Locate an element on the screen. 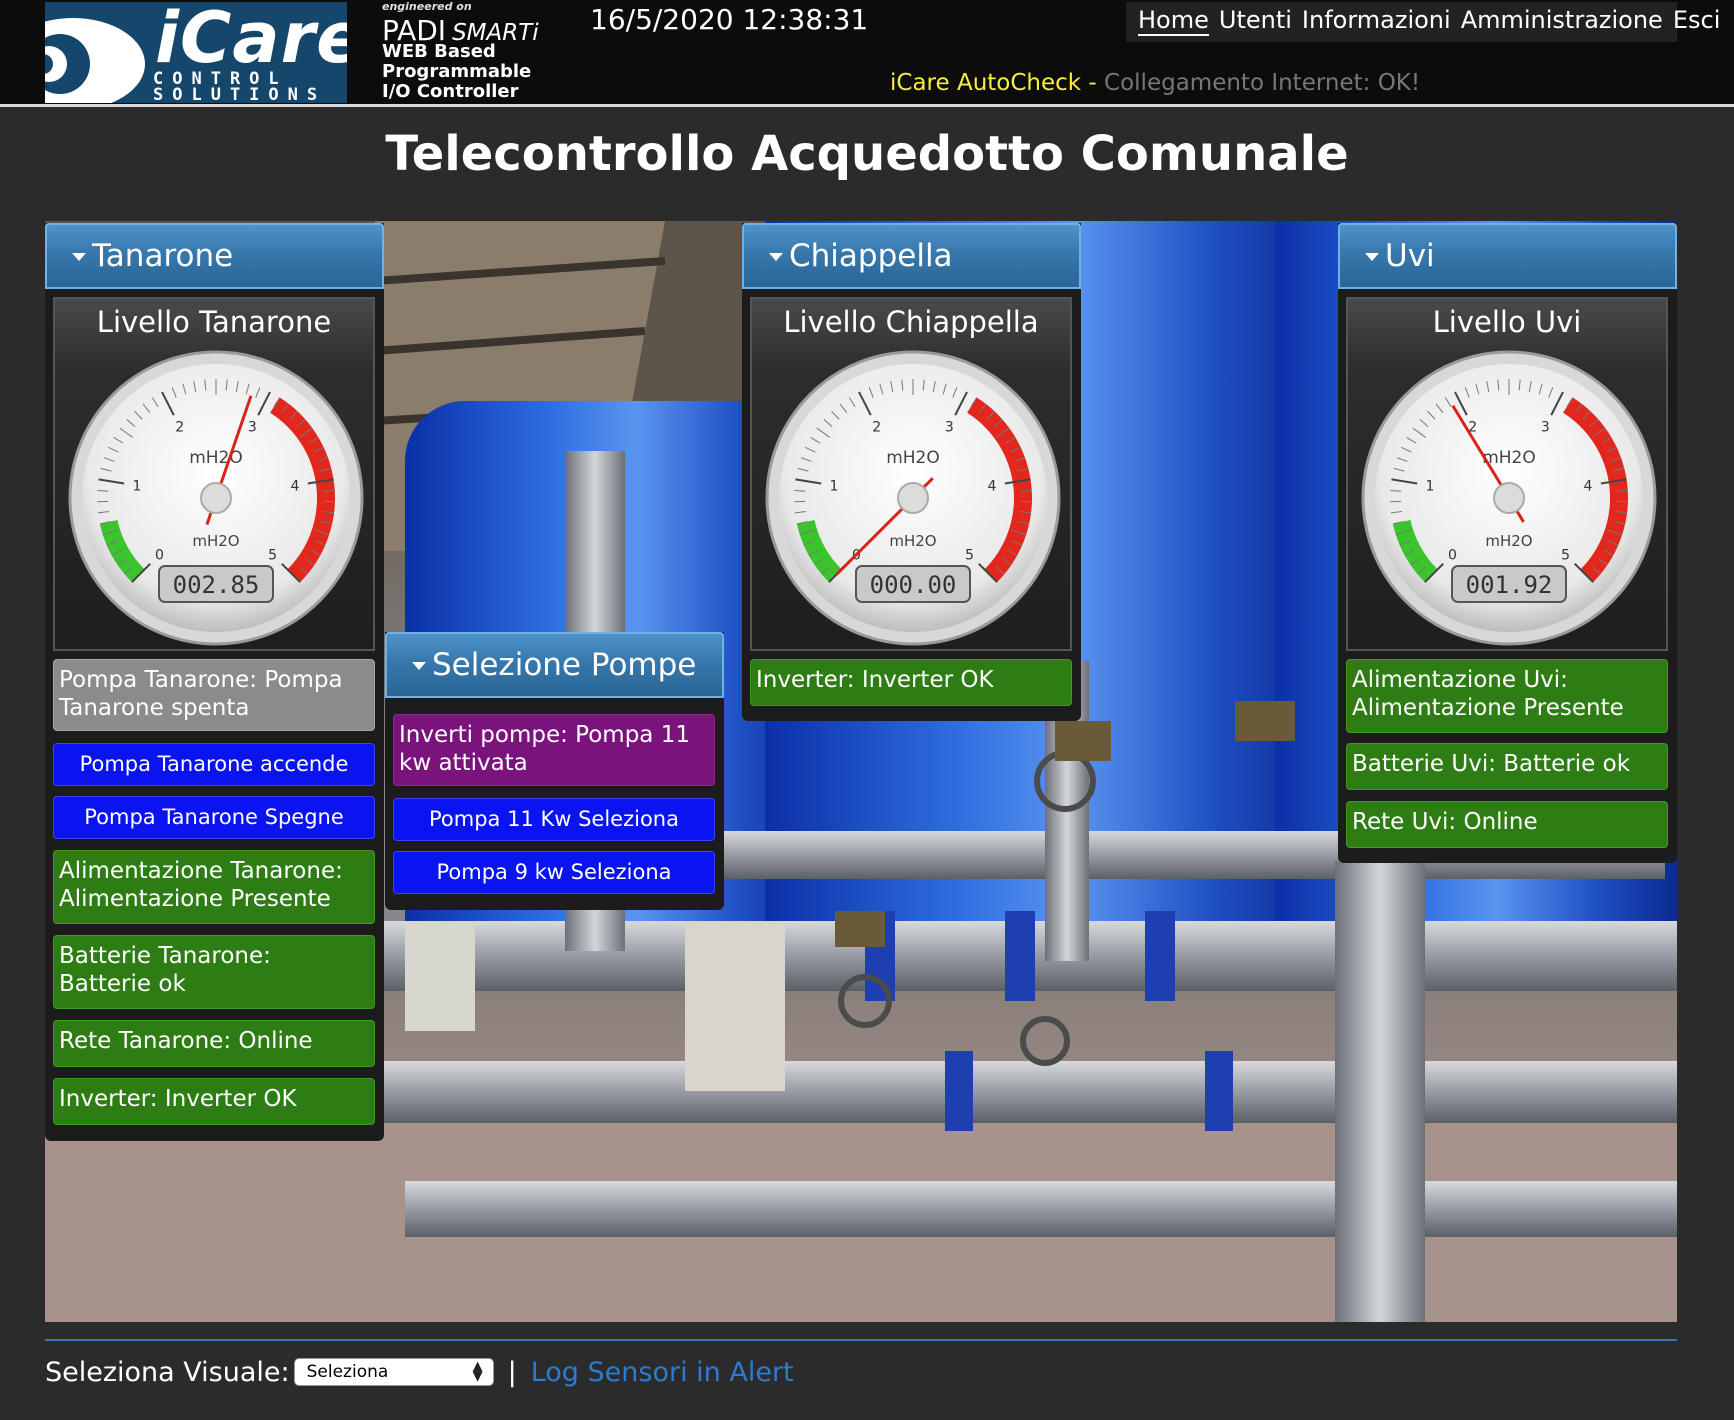  gauge-uvi-title: Livello Uvi is located at coordinates (1507, 322).